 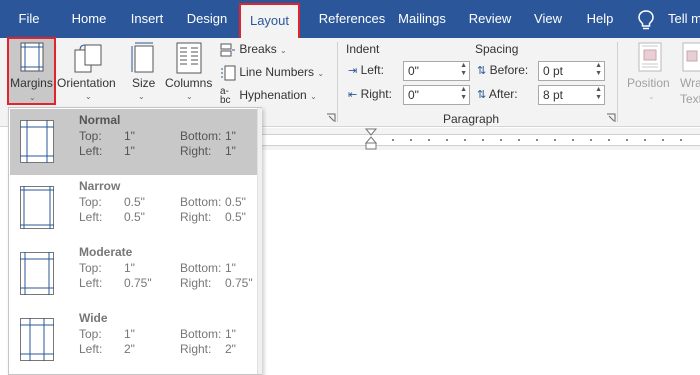 I want to click on tab-review: Review, so click(x=490, y=19).